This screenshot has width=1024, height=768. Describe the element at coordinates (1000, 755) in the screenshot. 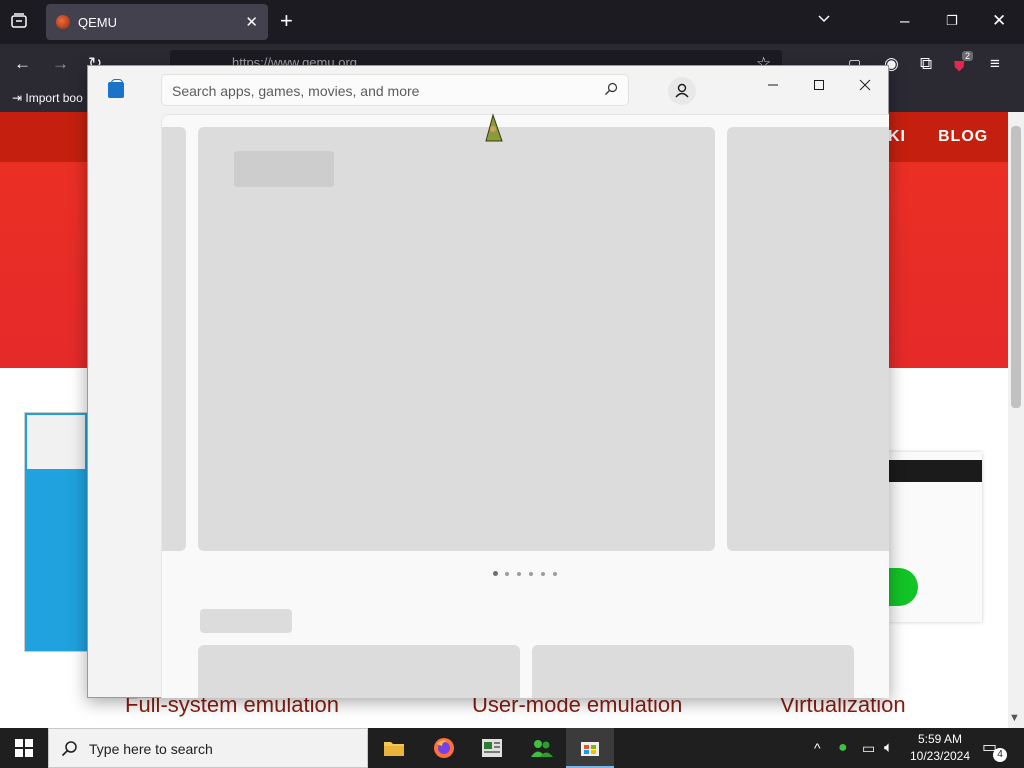

I see `notification-count-badge: 4` at that location.